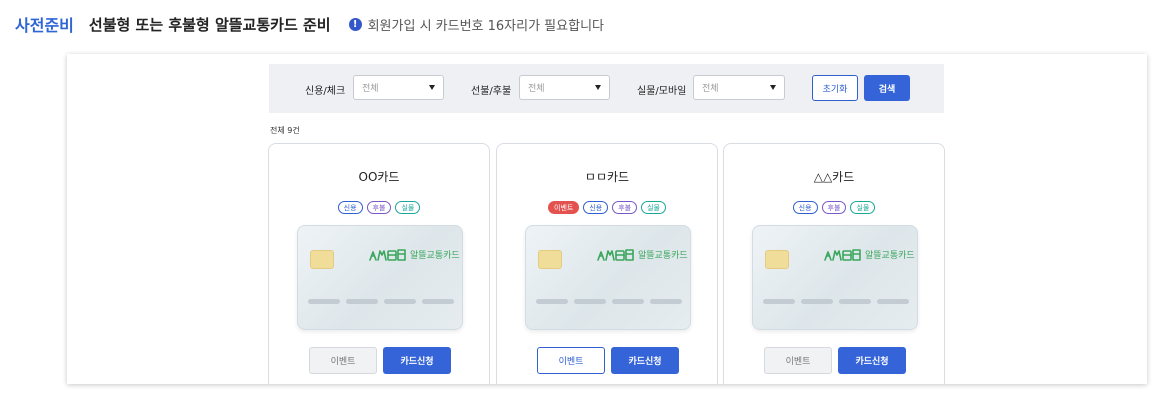  What do you see at coordinates (379, 177) in the screenshot?
I see `card-name: OO카드` at bounding box center [379, 177].